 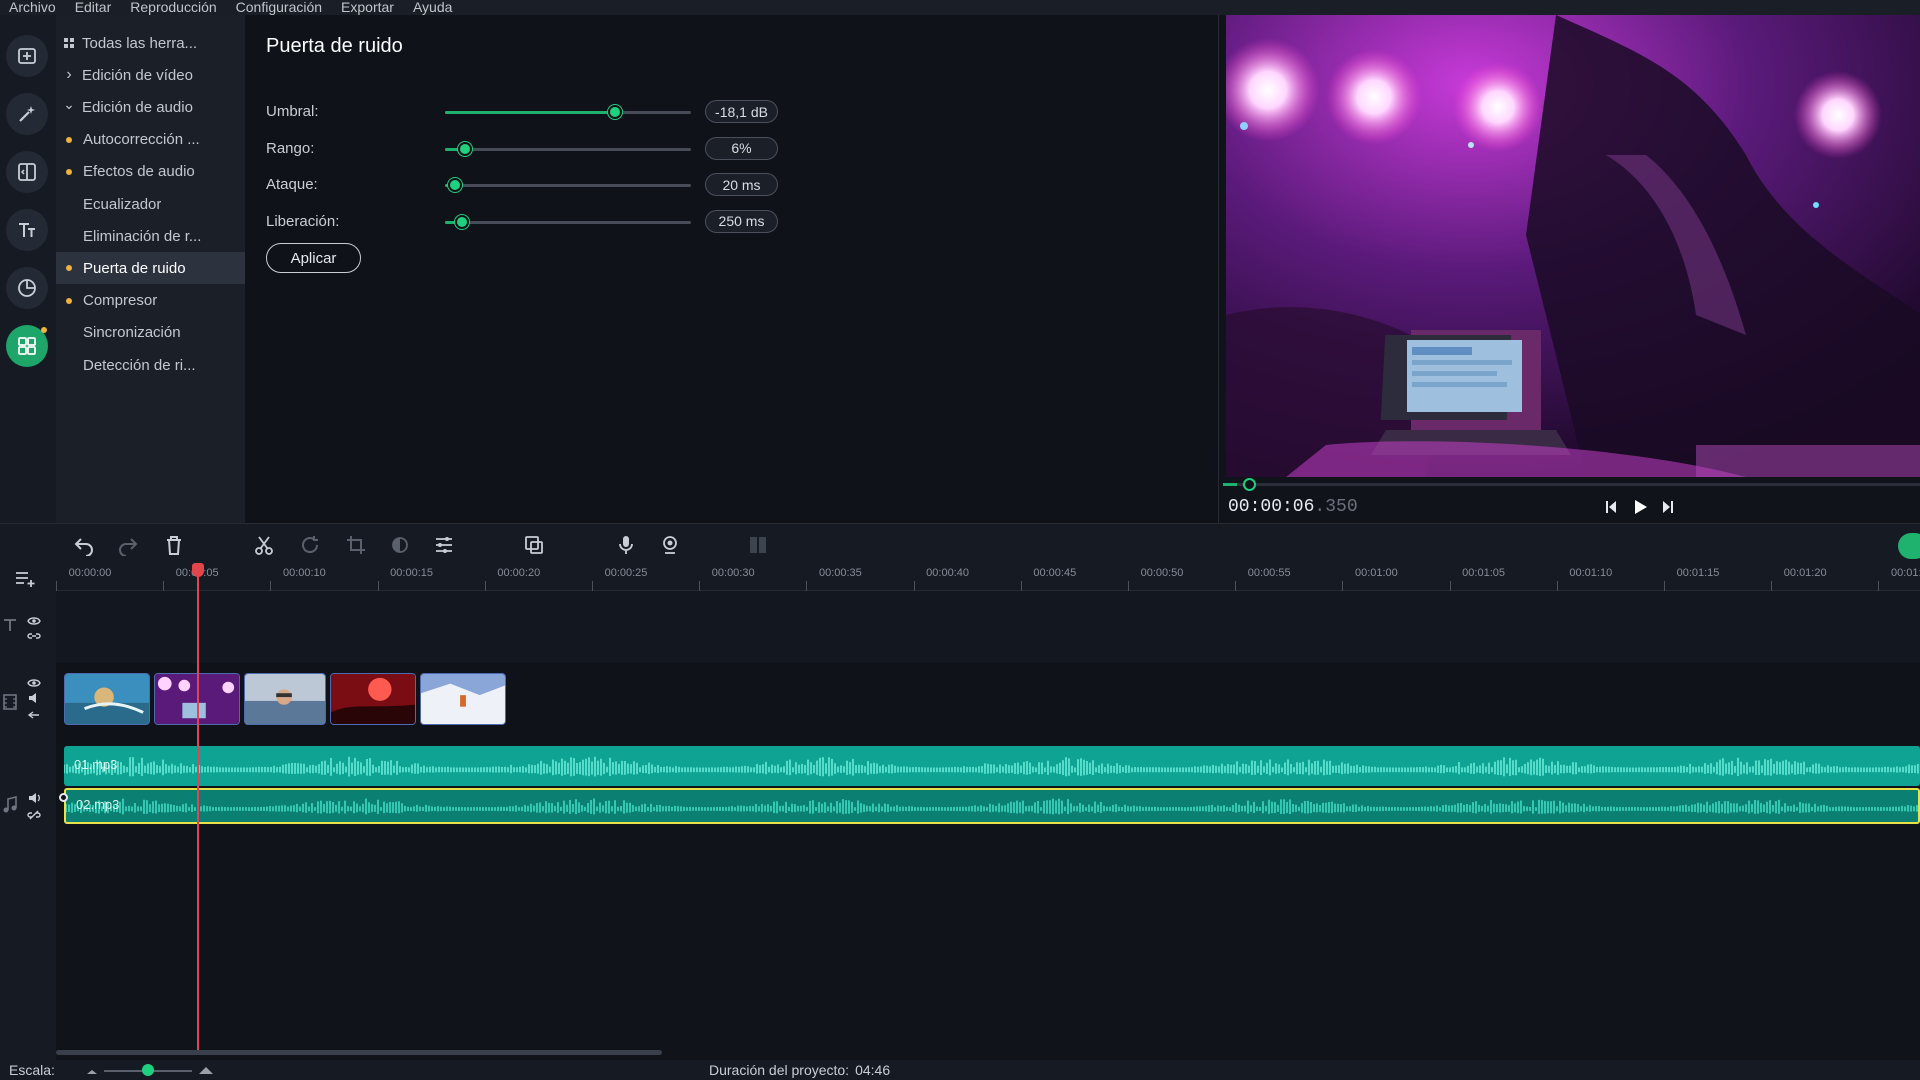 I want to click on param-row: Liberación: 250 ms, so click(x=636, y=222).